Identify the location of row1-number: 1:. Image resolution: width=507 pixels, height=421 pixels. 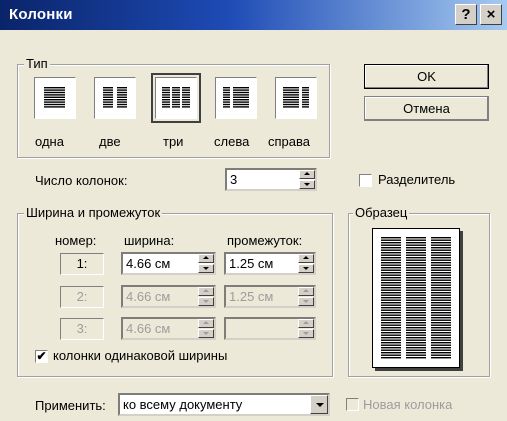
(82, 264).